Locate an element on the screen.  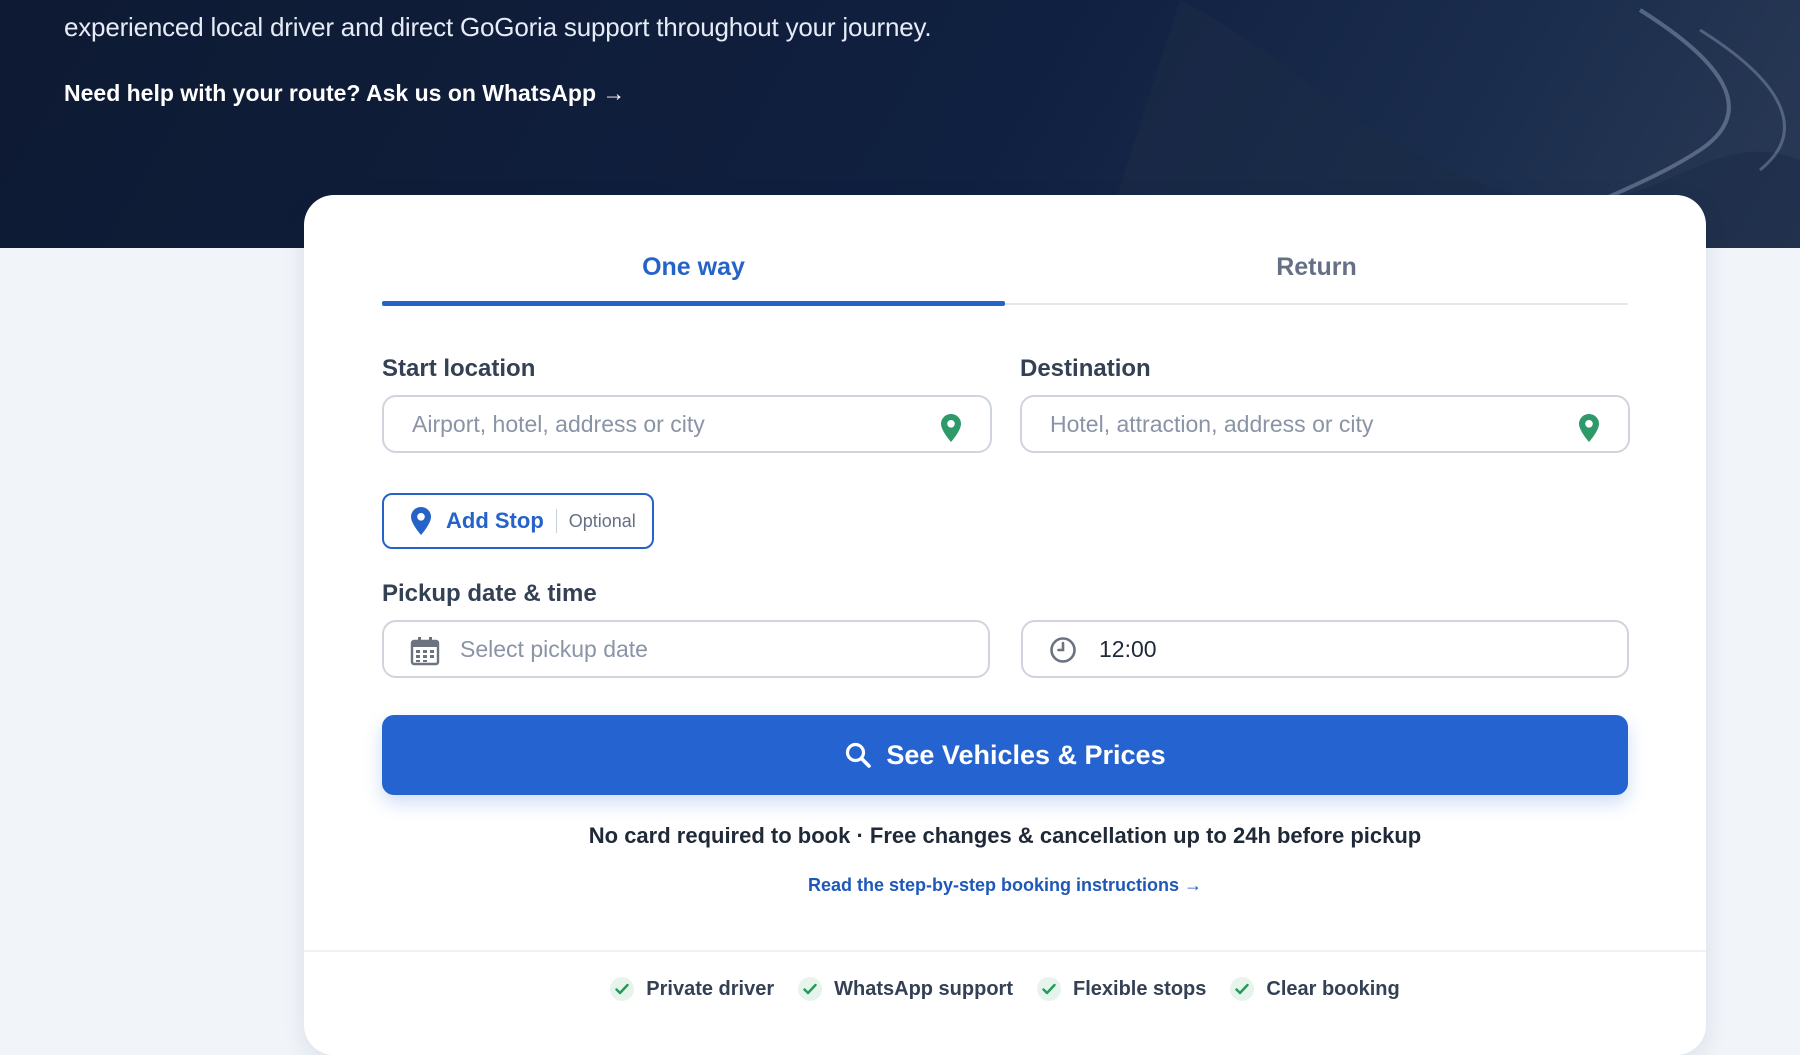
add-stop-label: Add Stop is located at coordinates (495, 520).